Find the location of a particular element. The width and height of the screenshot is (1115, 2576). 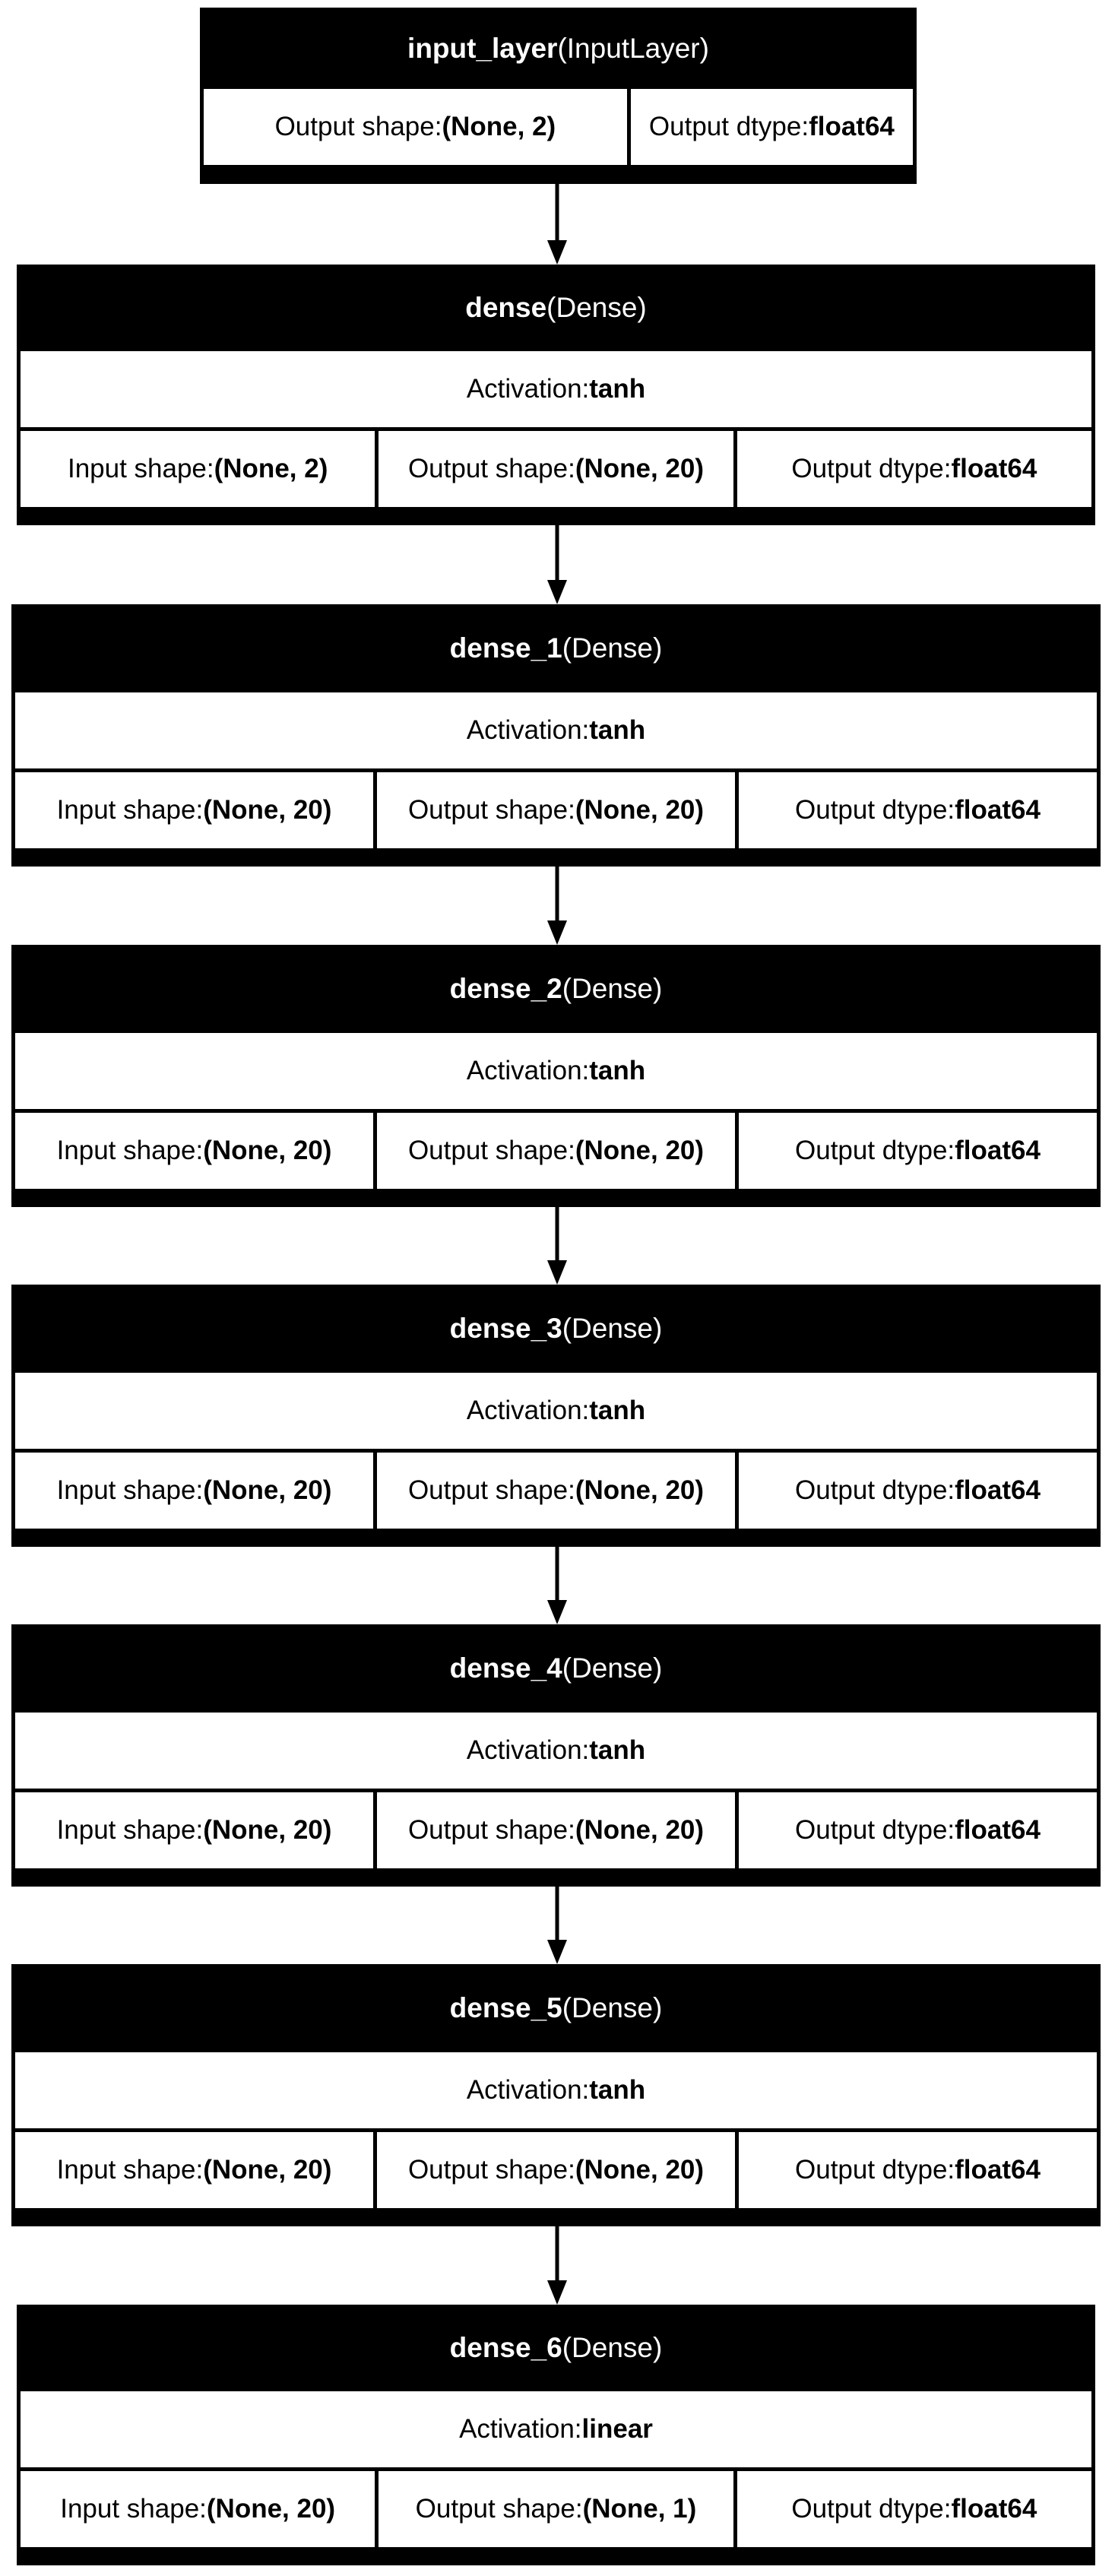

input-shape-value: (None, 2) is located at coordinates (271, 469).